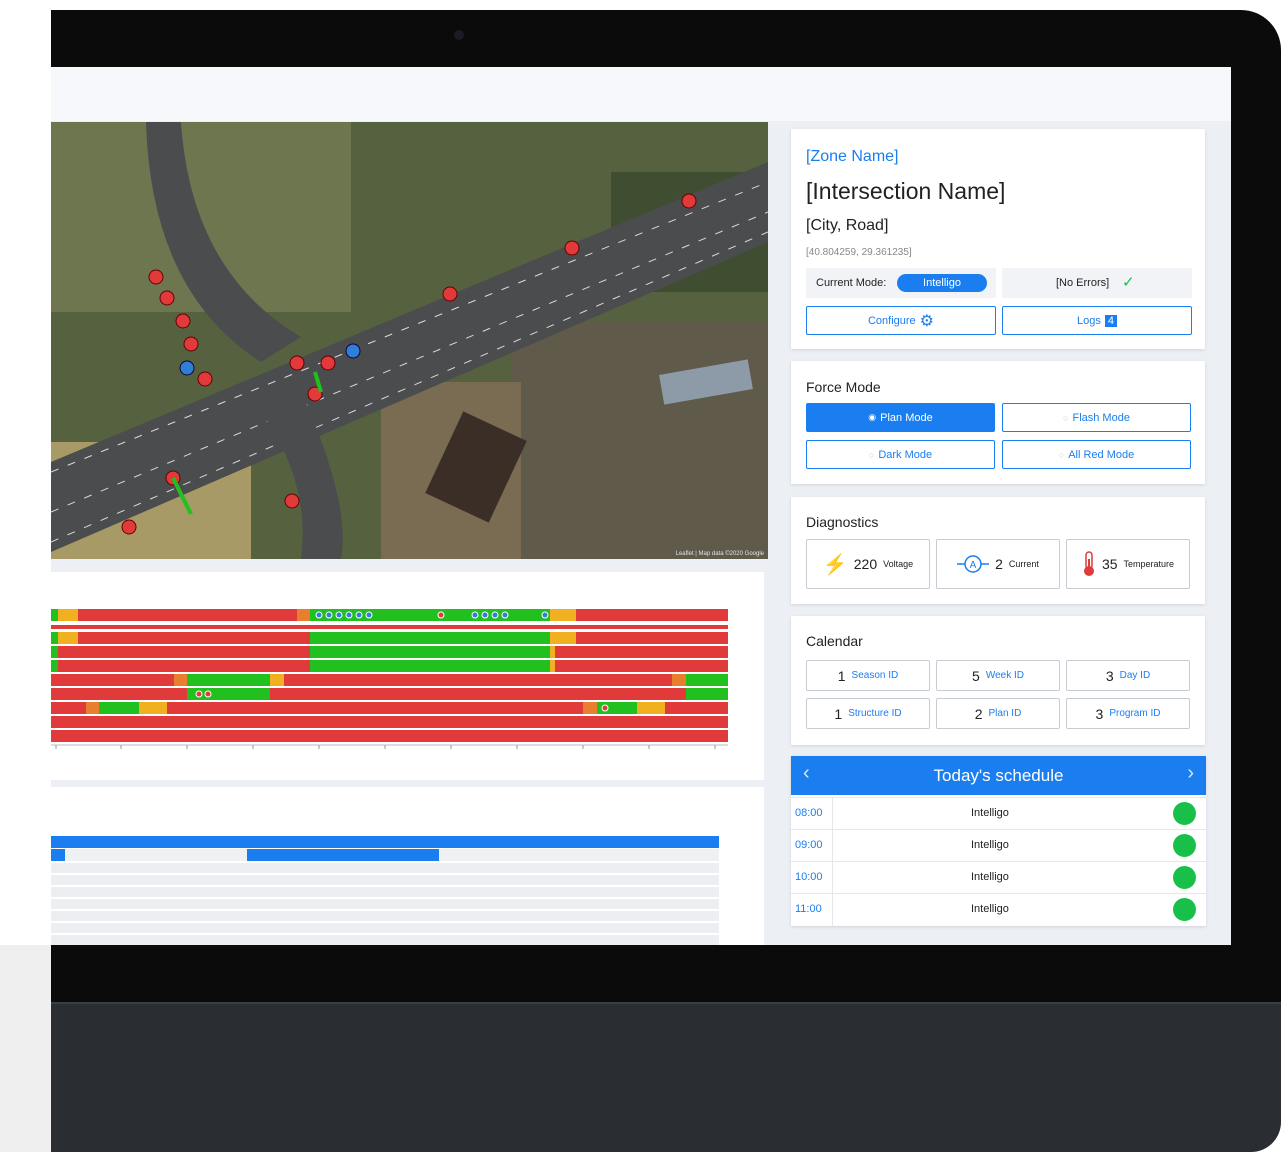 This screenshot has width=1281, height=1152. What do you see at coordinates (459, 35) in the screenshot?
I see `camera-icon` at bounding box center [459, 35].